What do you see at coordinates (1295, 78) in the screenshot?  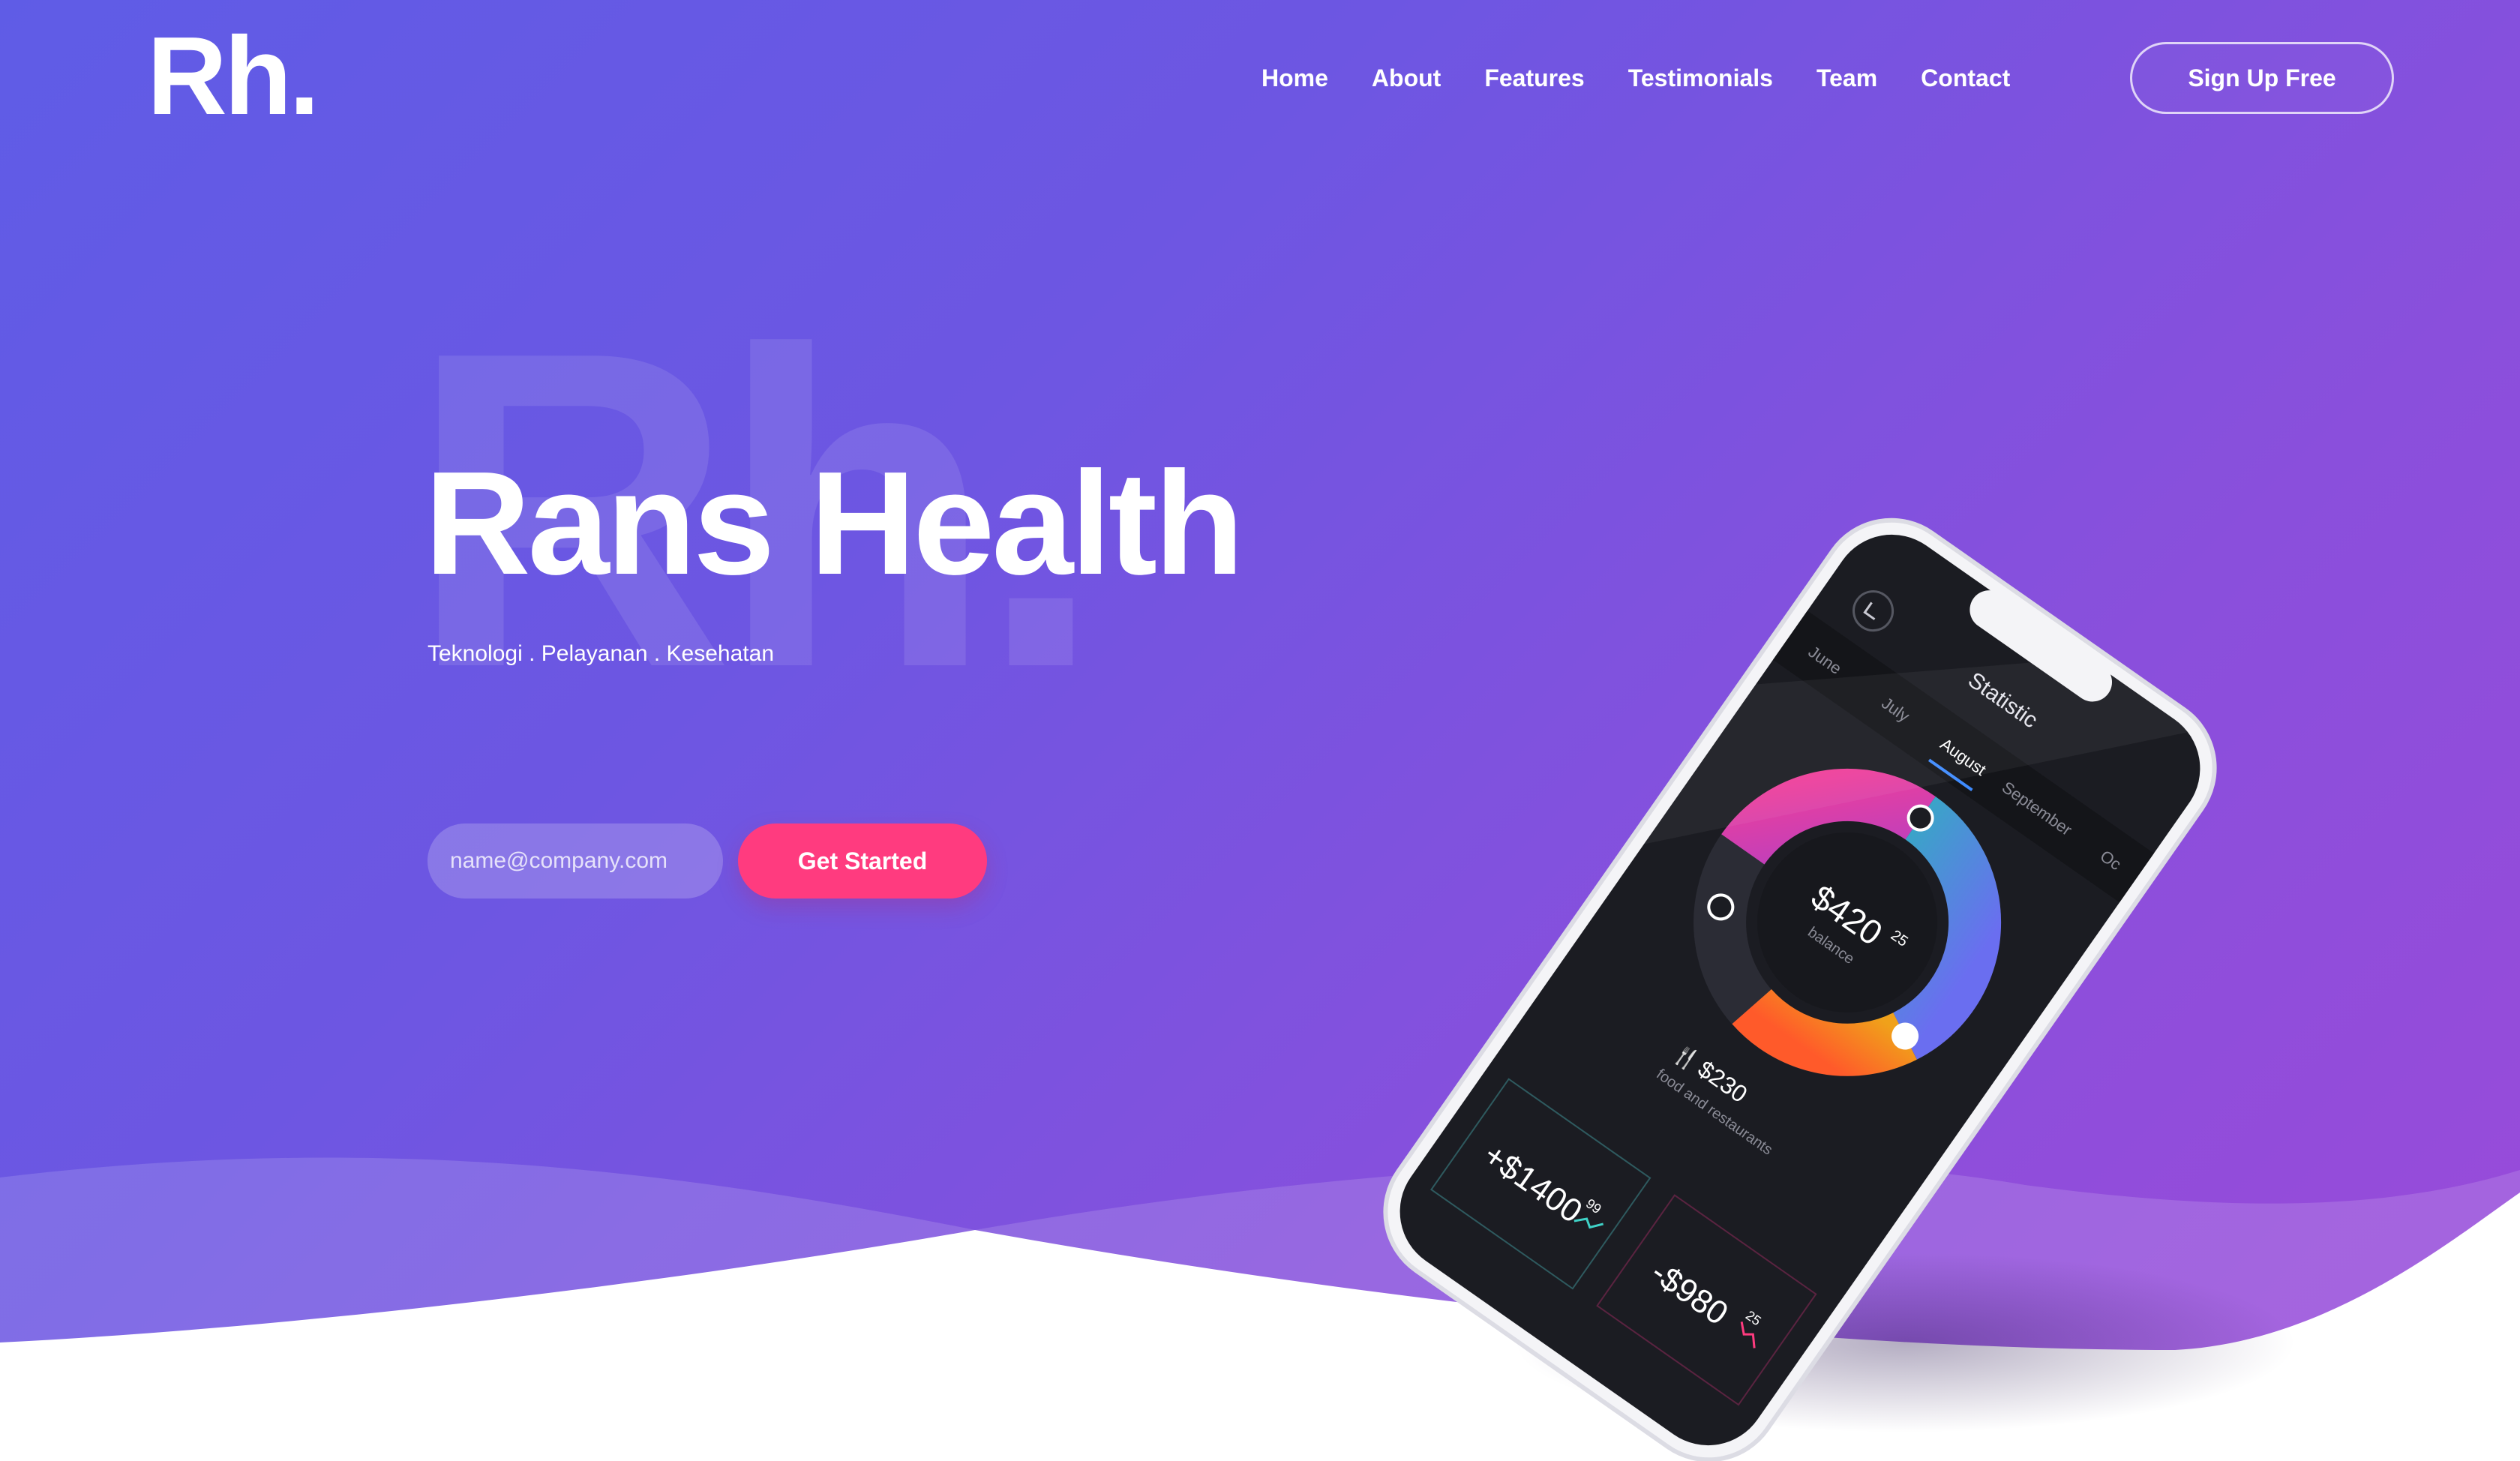 I see `nav-item-home: Home` at bounding box center [1295, 78].